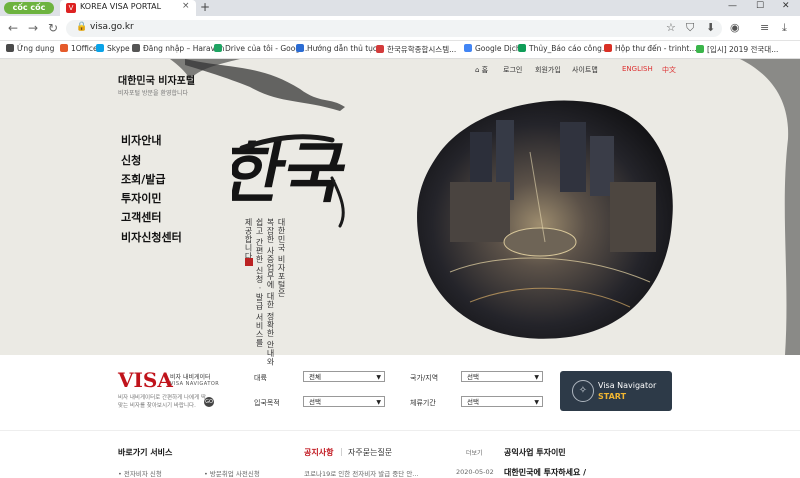  What do you see at coordinates (259, 282) in the screenshot?
I see `intro-line-3: 쉽고 간편한 신청 · 발급 서비스를` at bounding box center [259, 282].